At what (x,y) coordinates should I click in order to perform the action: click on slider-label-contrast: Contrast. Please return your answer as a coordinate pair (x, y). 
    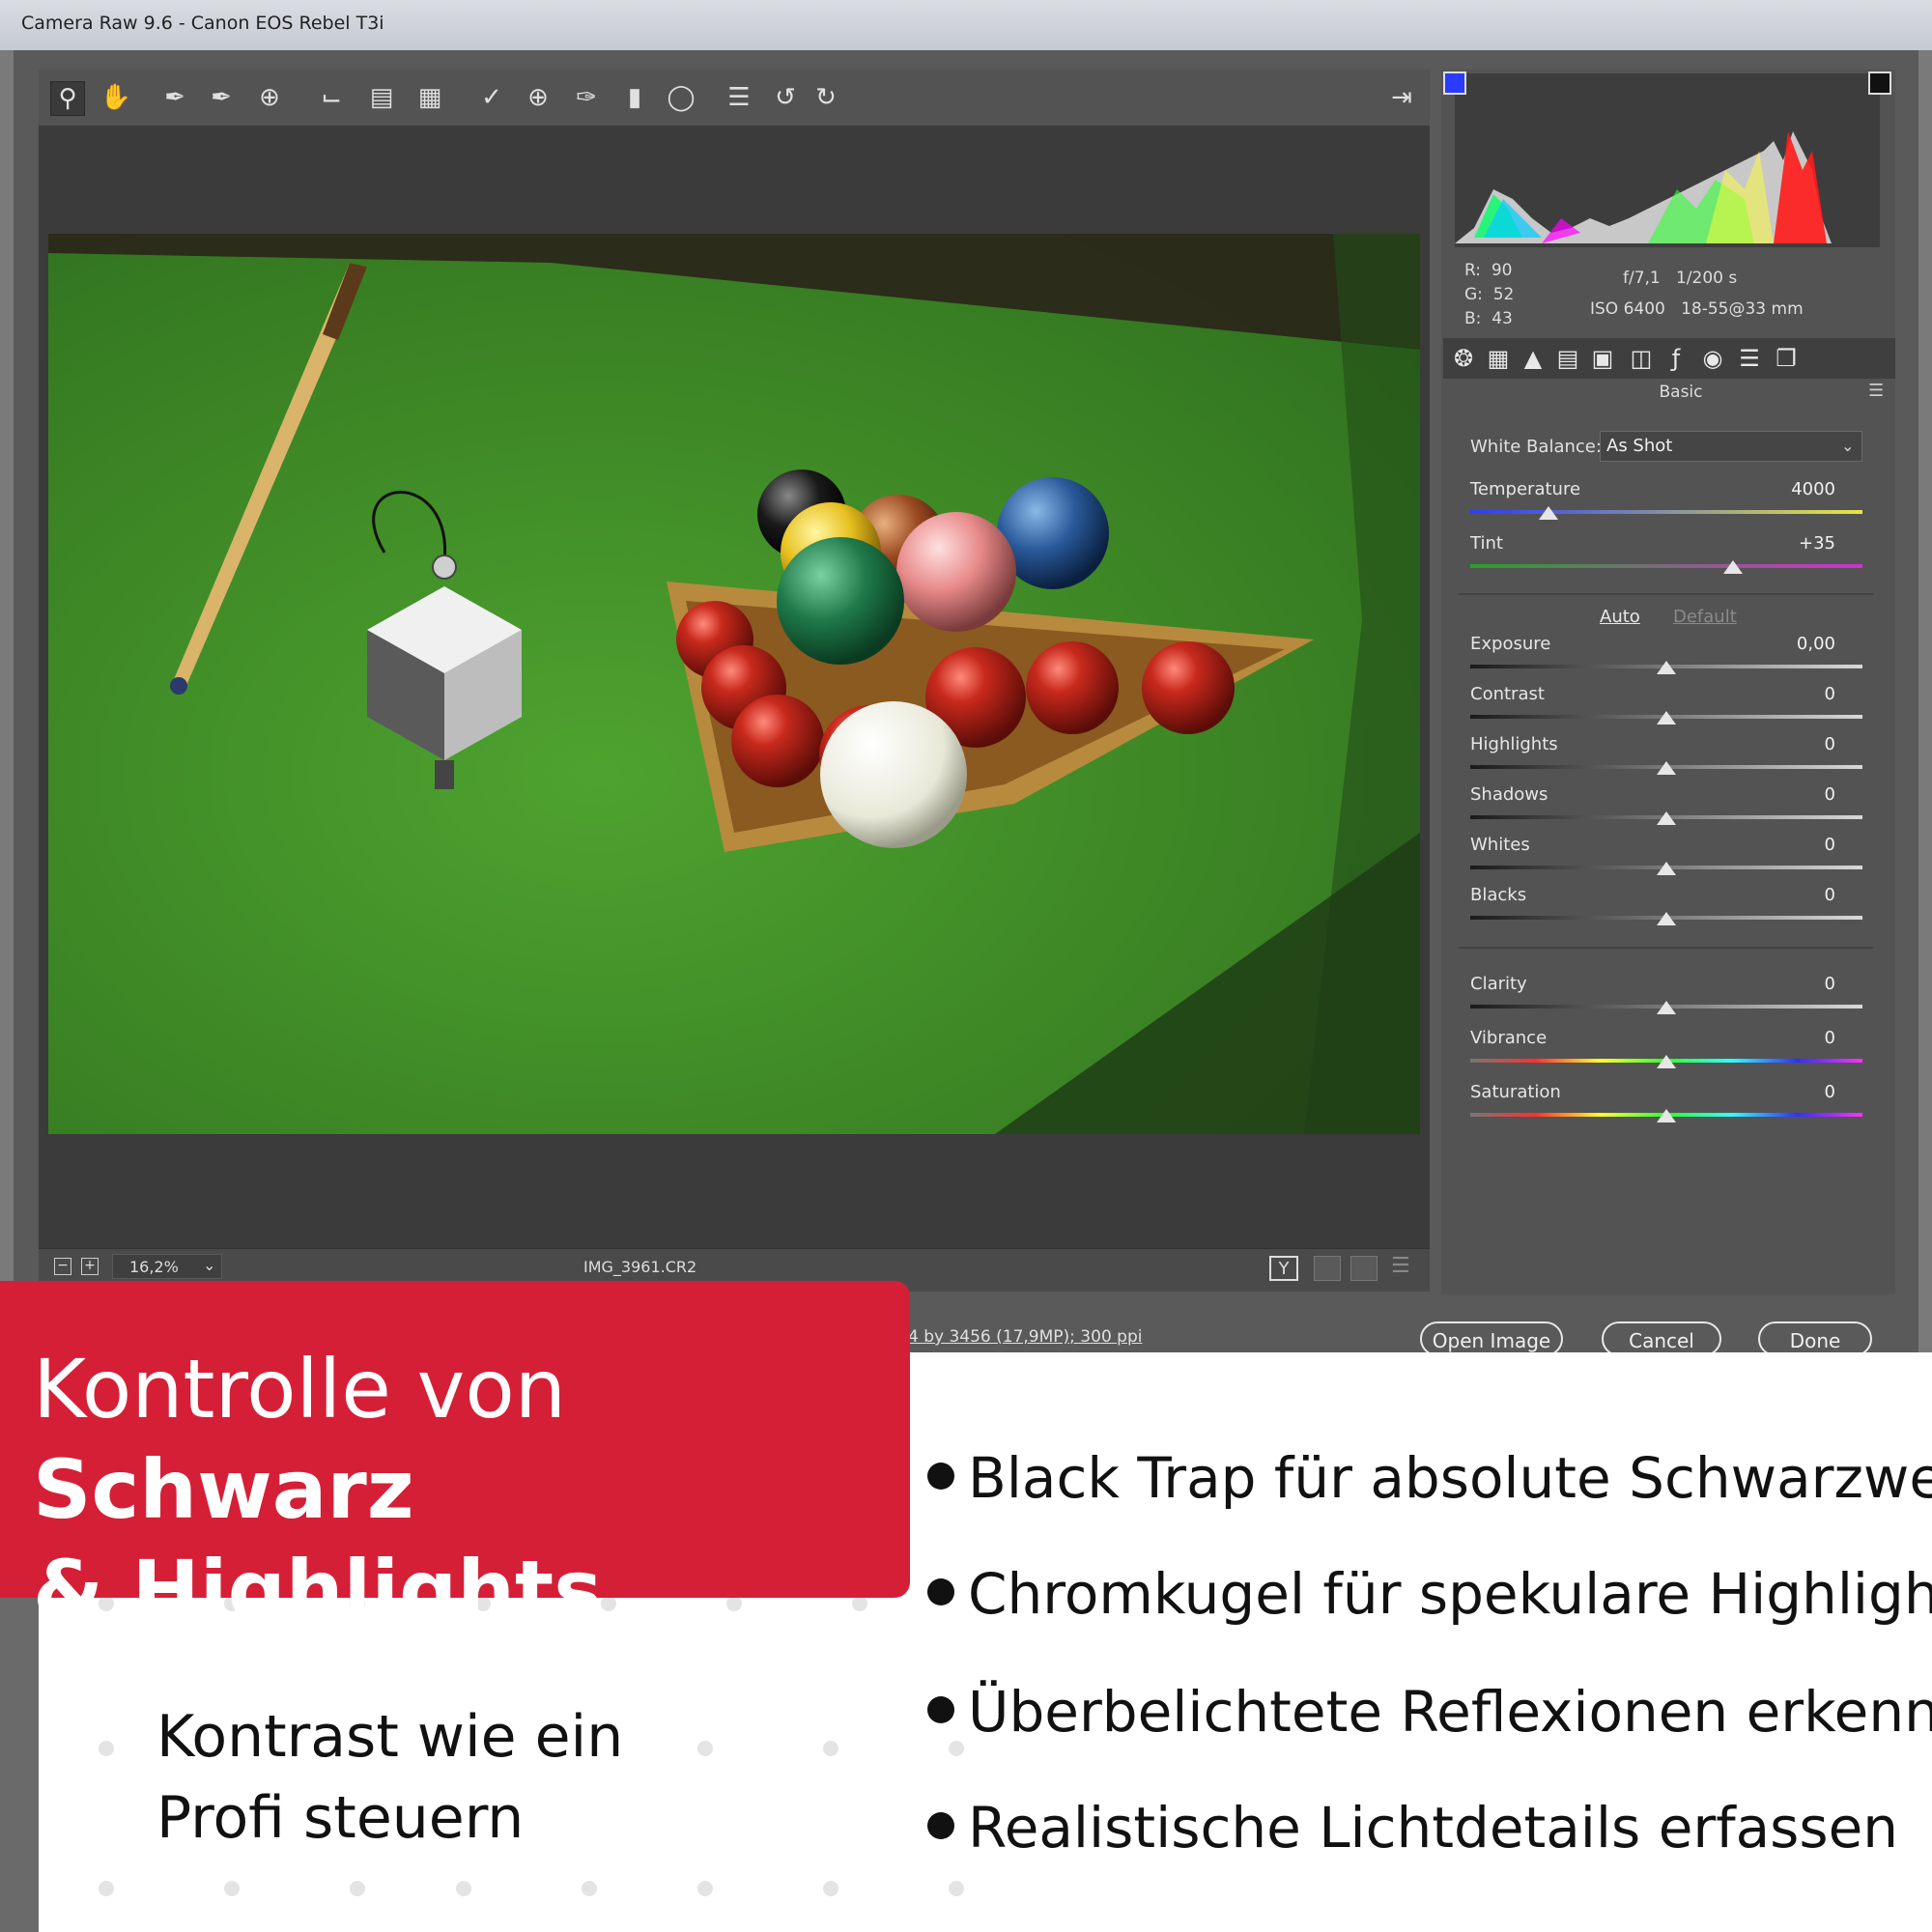
    Looking at the image, I should click on (1507, 694).